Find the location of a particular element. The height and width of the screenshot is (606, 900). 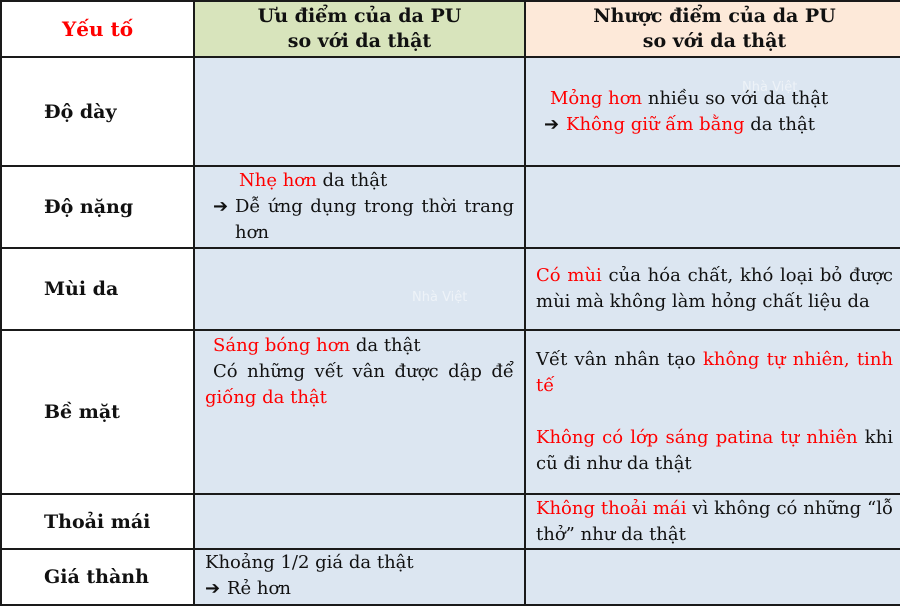

header-pros-line2: so với da thật is located at coordinates (359, 41).